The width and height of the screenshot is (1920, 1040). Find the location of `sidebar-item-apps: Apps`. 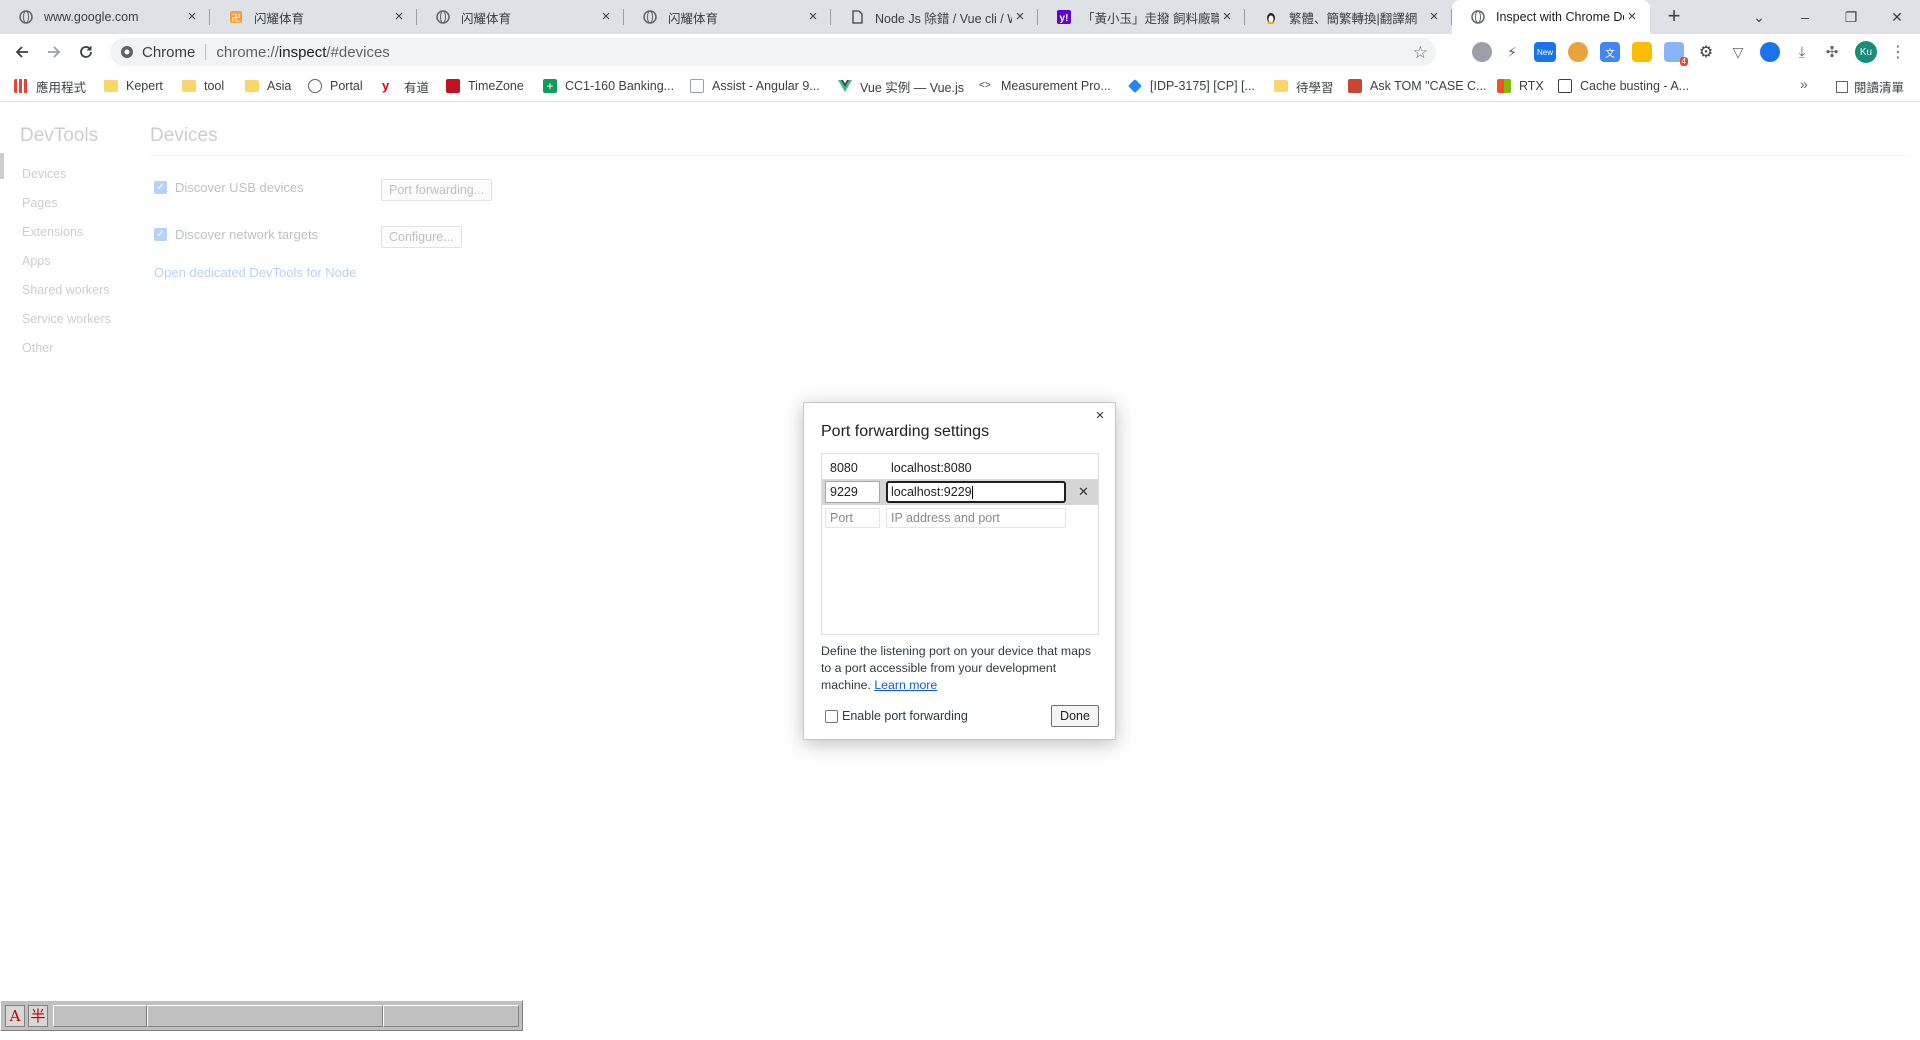

sidebar-item-apps: Apps is located at coordinates (36, 261).